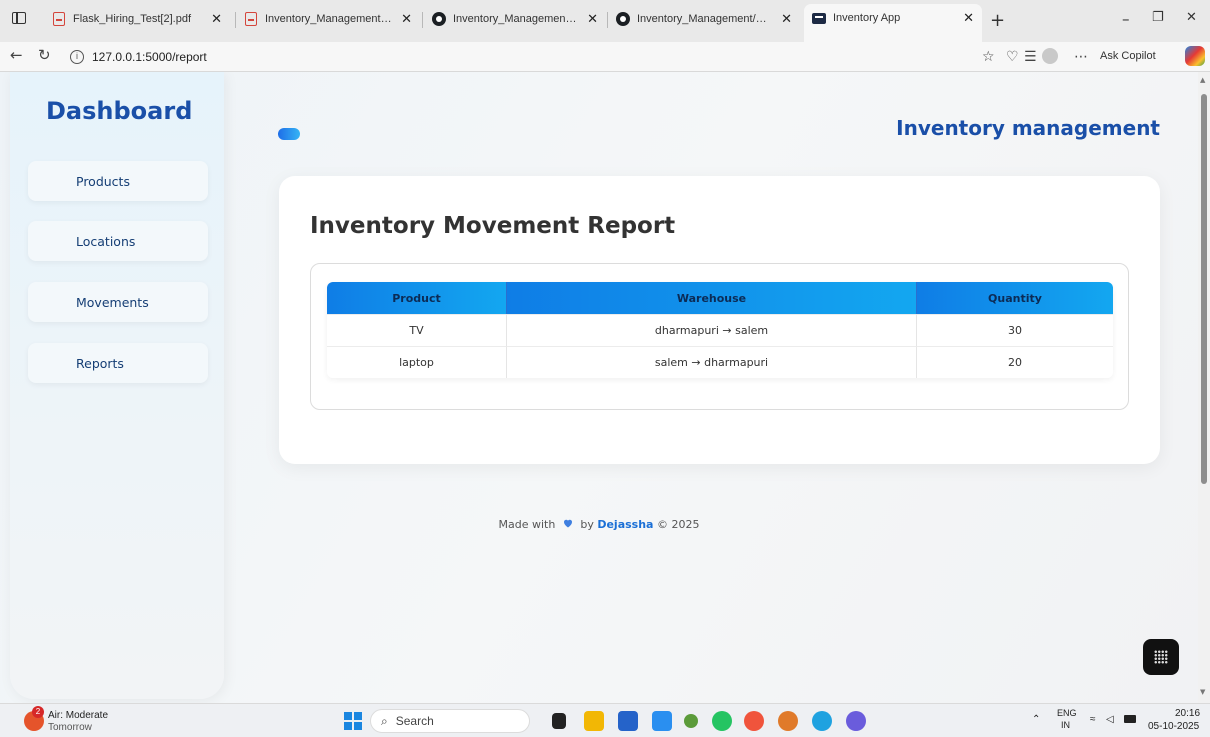 This screenshot has height=737, width=1210. What do you see at coordinates (867, 18) in the screenshot?
I see `tab-label: Inventory App` at bounding box center [867, 18].